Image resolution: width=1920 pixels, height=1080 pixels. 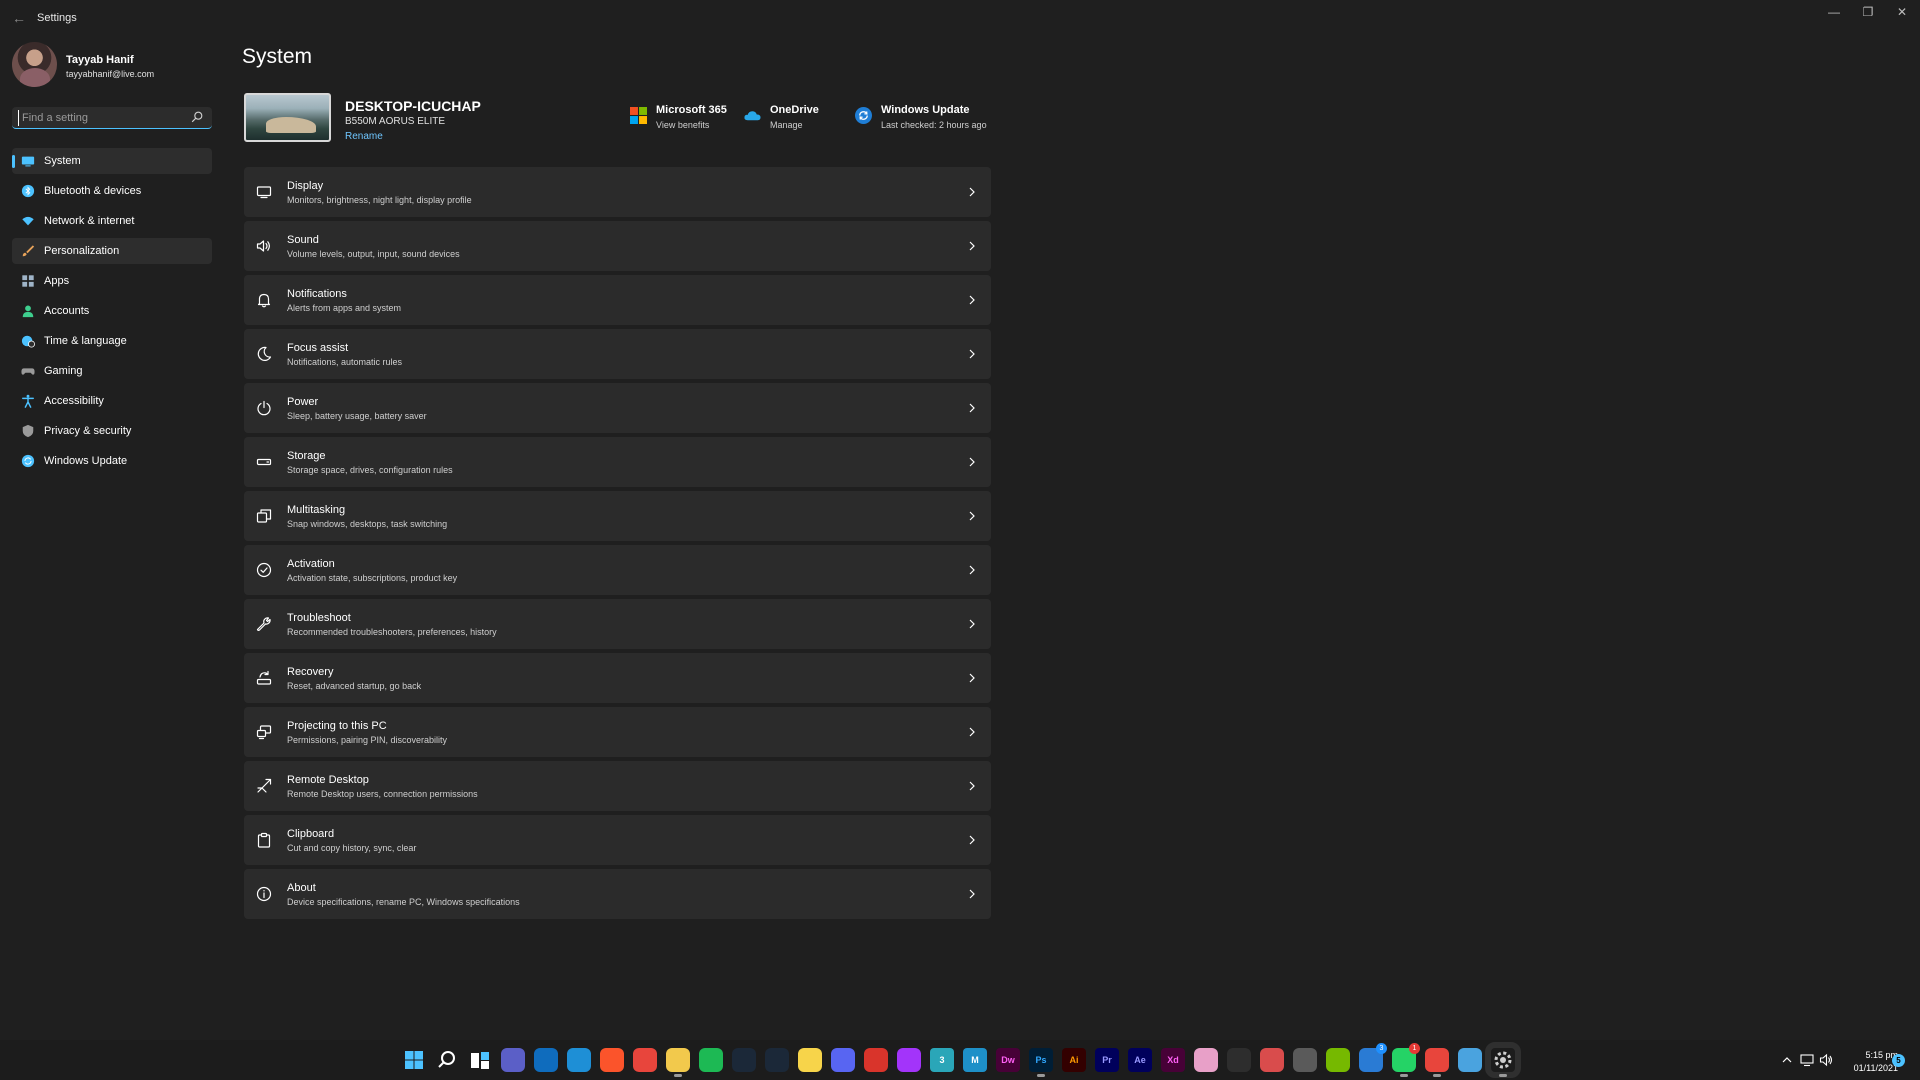 What do you see at coordinates (975, 1060) in the screenshot?
I see `app-m-icon: M` at bounding box center [975, 1060].